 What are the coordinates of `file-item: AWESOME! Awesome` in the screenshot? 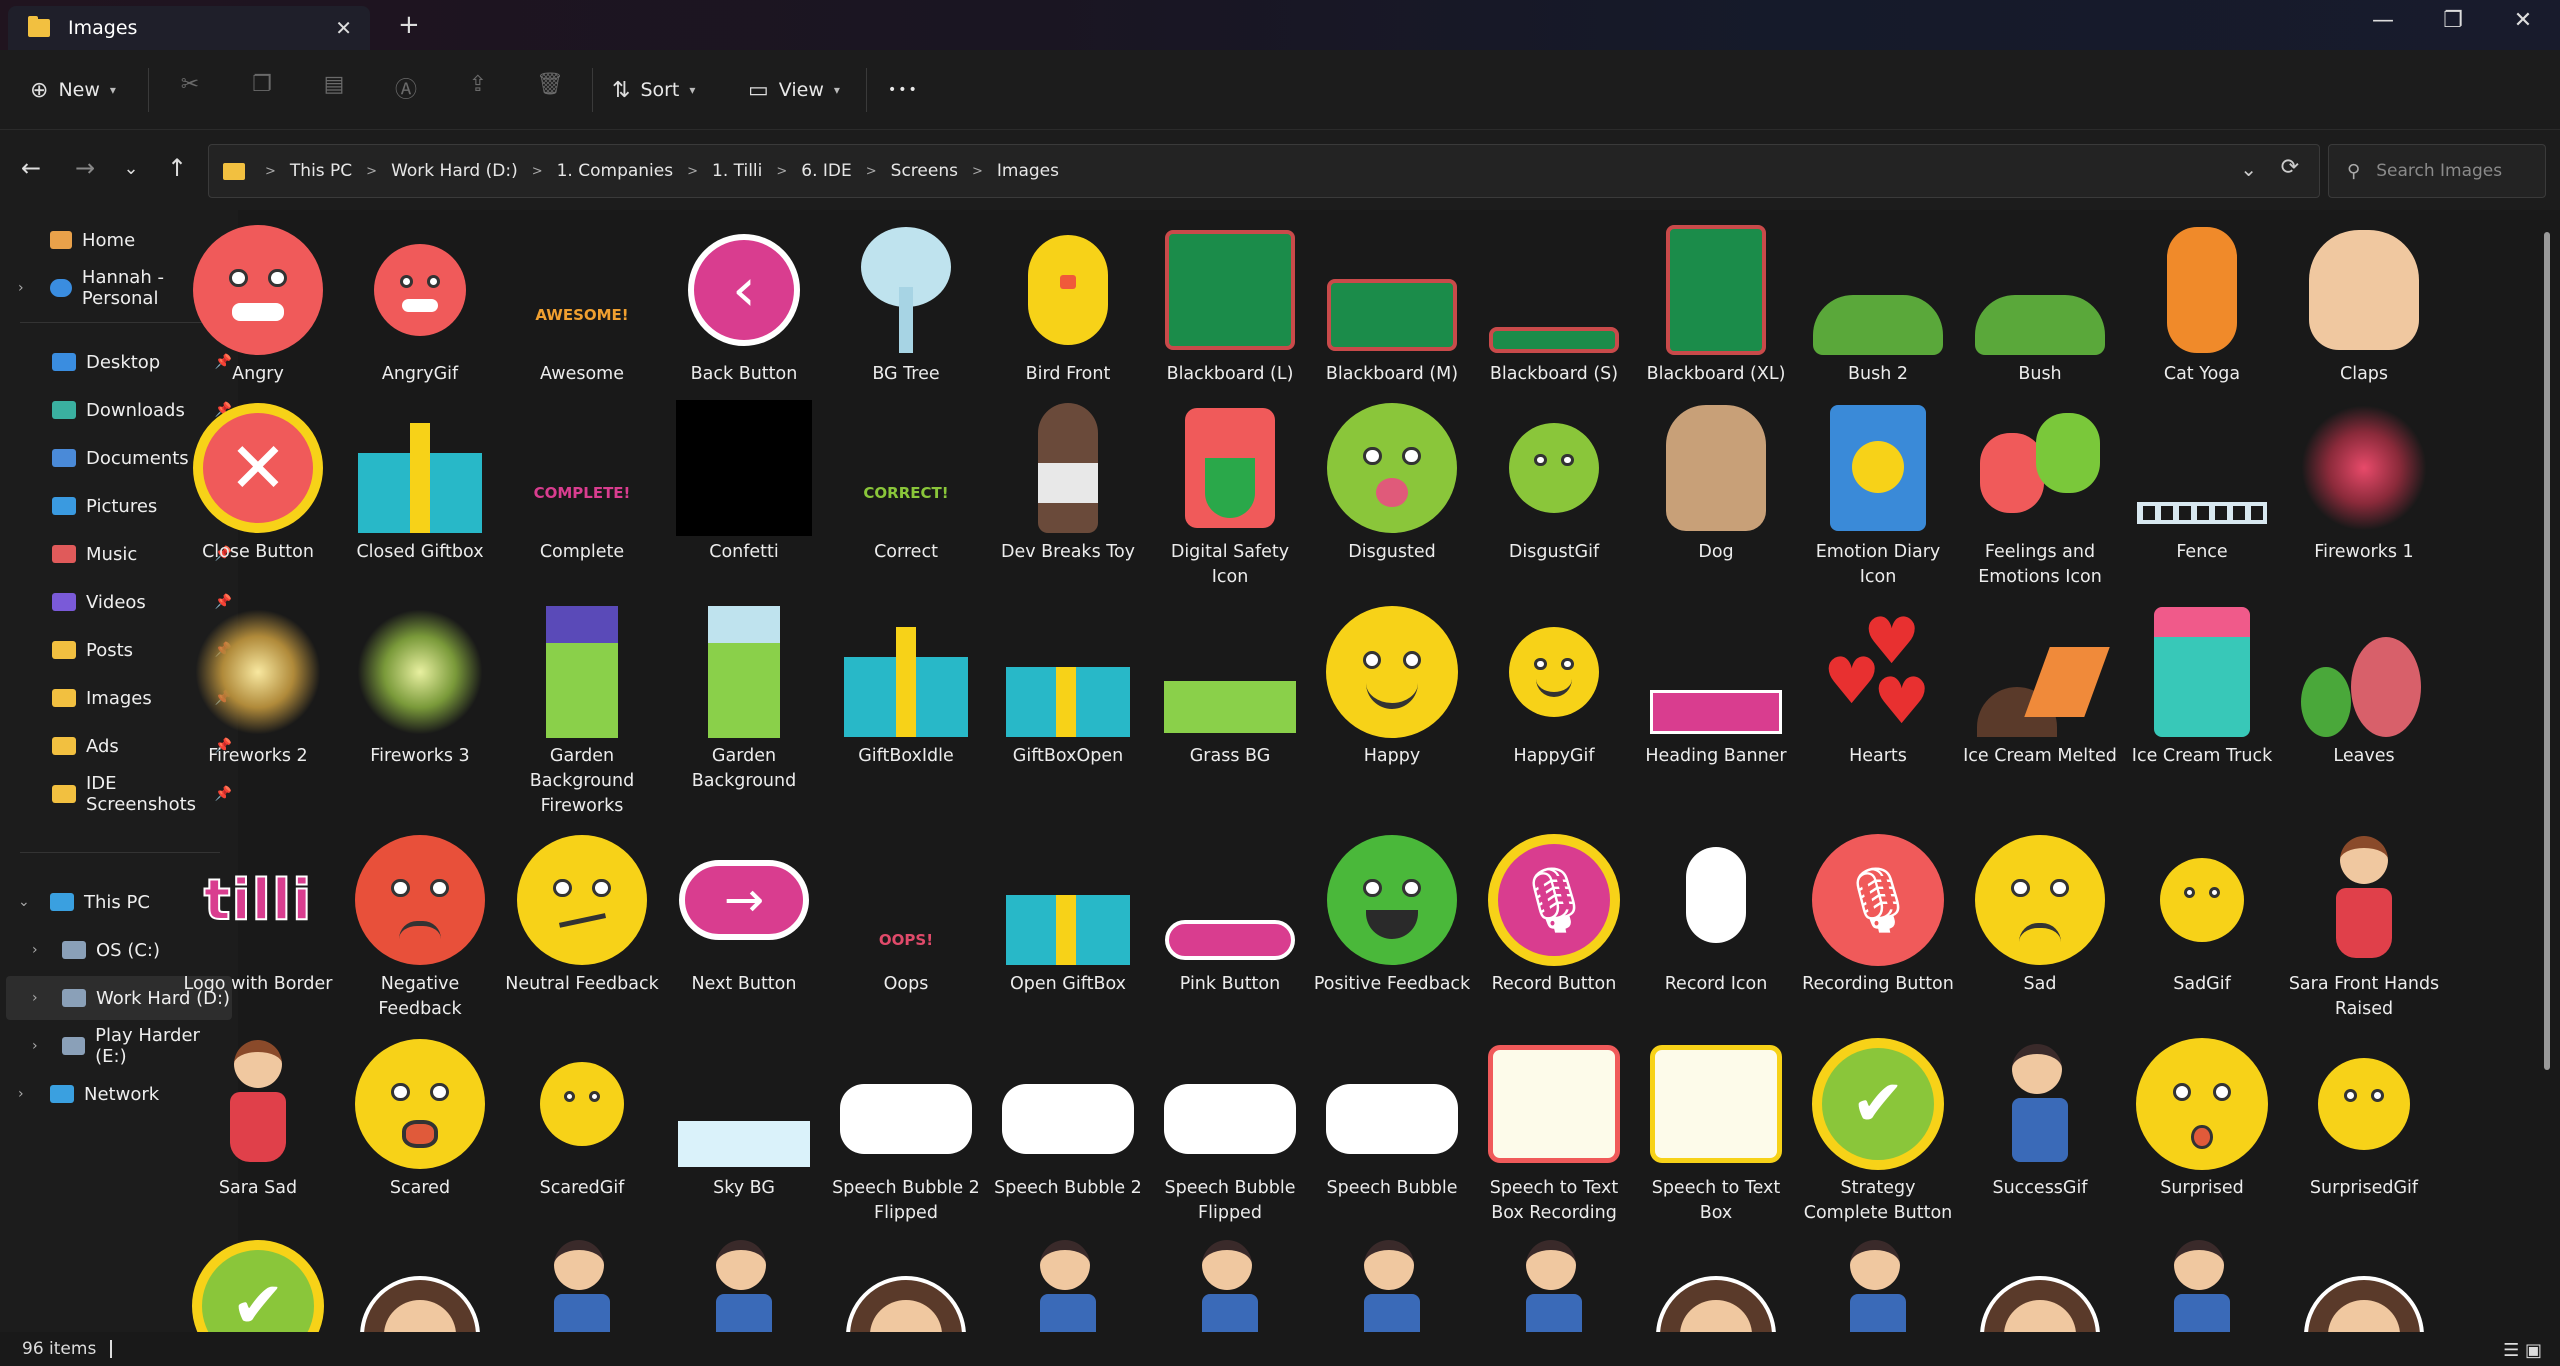 It's located at (582, 304).